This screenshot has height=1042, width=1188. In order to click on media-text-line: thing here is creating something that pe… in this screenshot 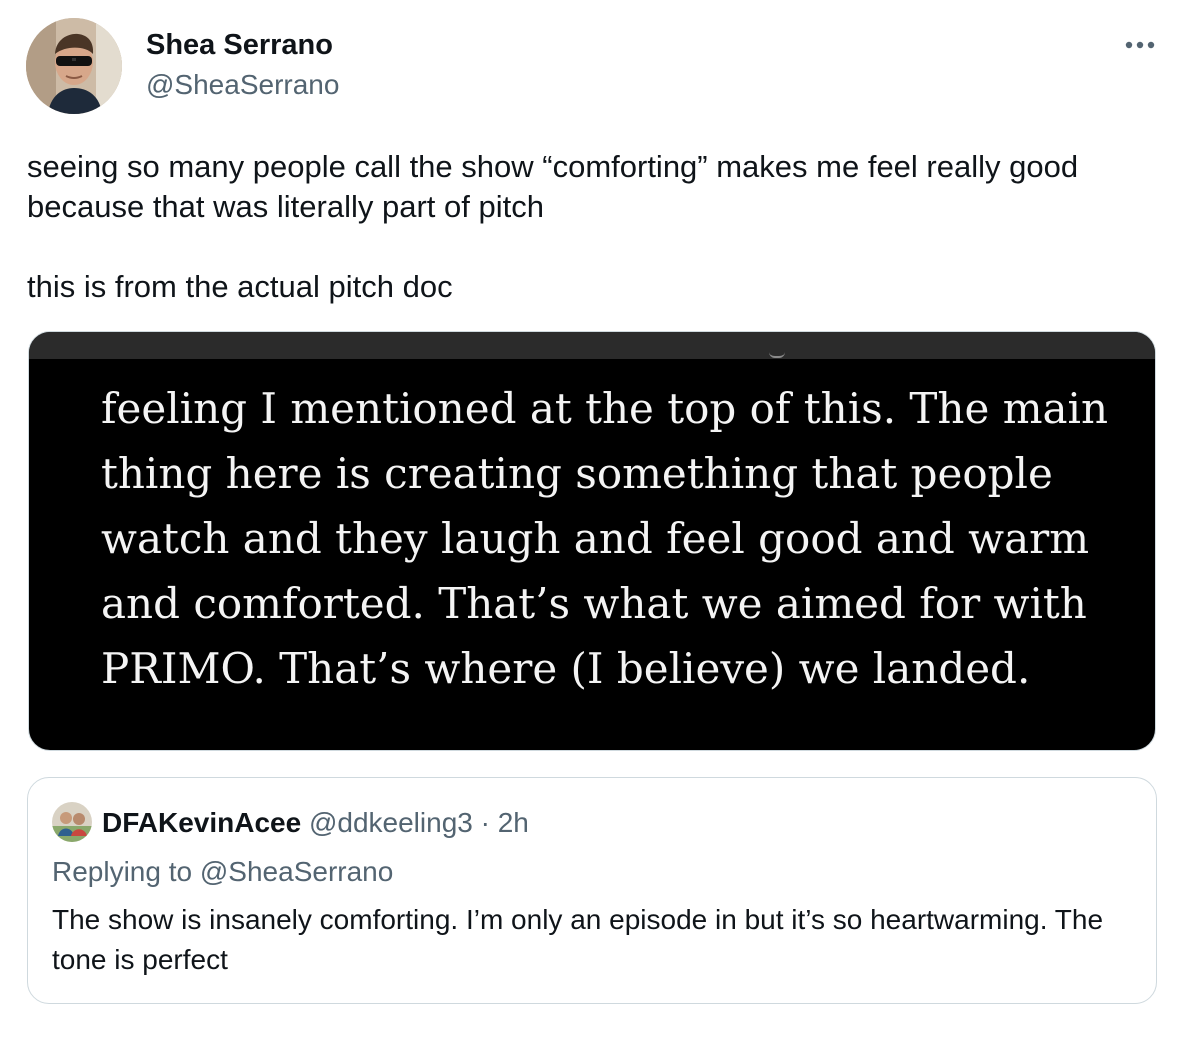, I will do `click(577, 473)`.